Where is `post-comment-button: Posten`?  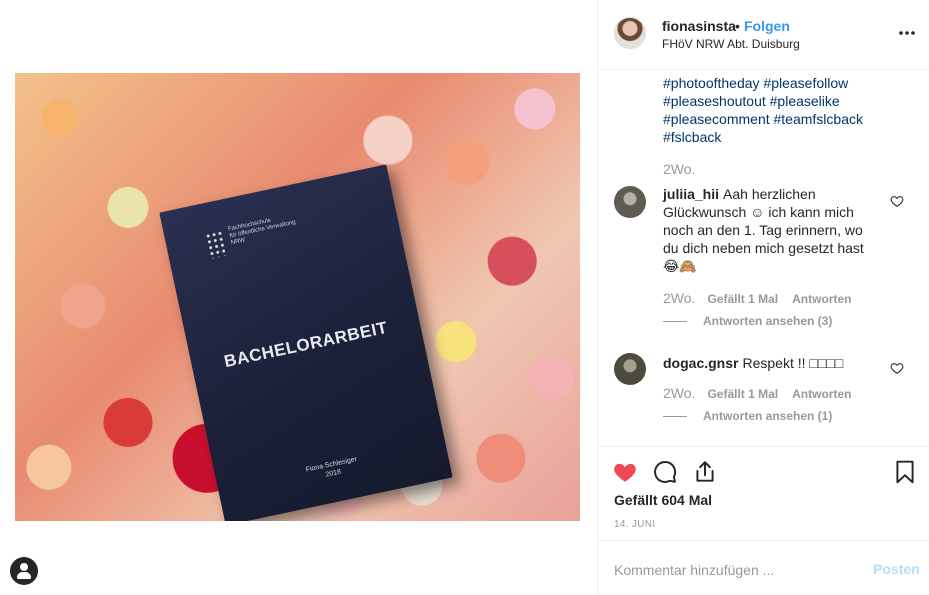 post-comment-button: Posten is located at coordinates (896, 569).